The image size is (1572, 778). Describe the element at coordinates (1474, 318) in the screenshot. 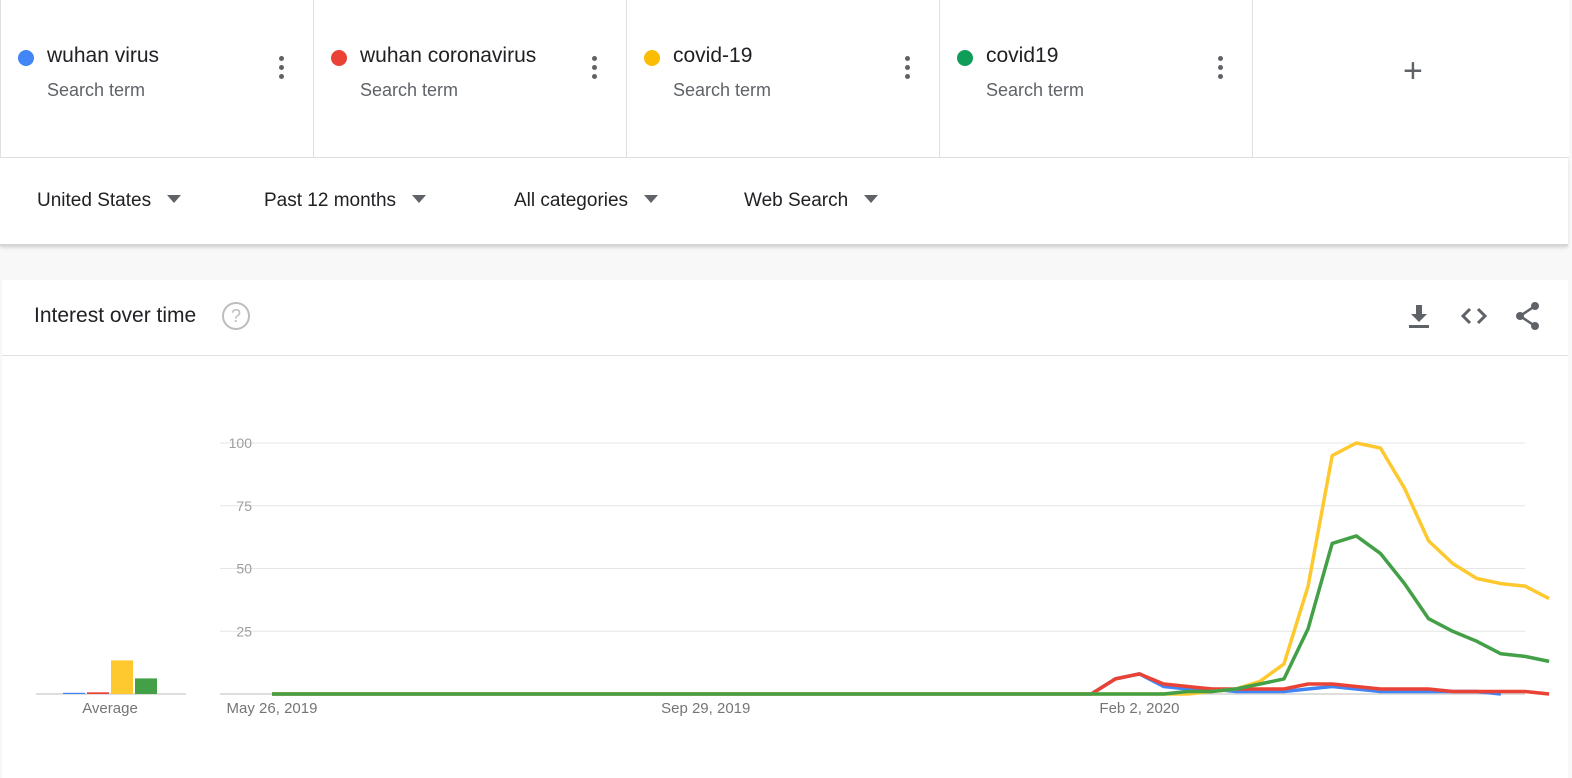

I see `embed-code-icon` at that location.